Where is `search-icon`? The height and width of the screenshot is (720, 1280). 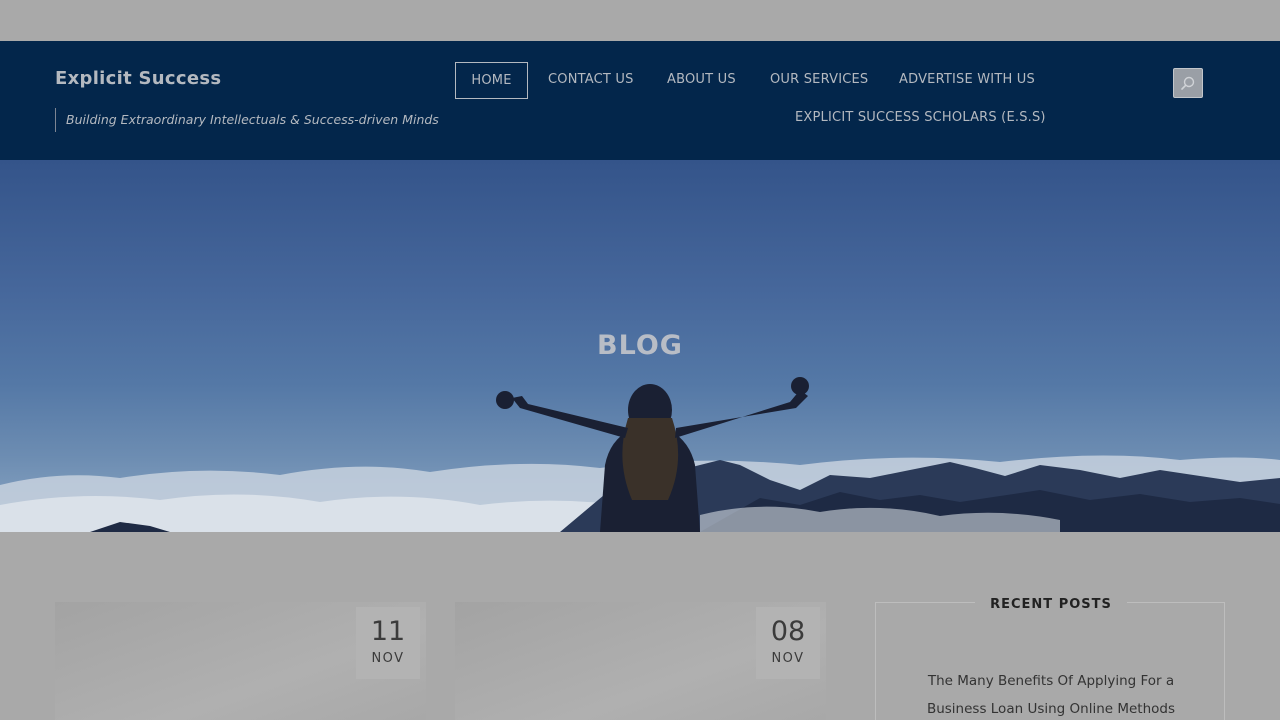
search-icon is located at coordinates (1188, 83).